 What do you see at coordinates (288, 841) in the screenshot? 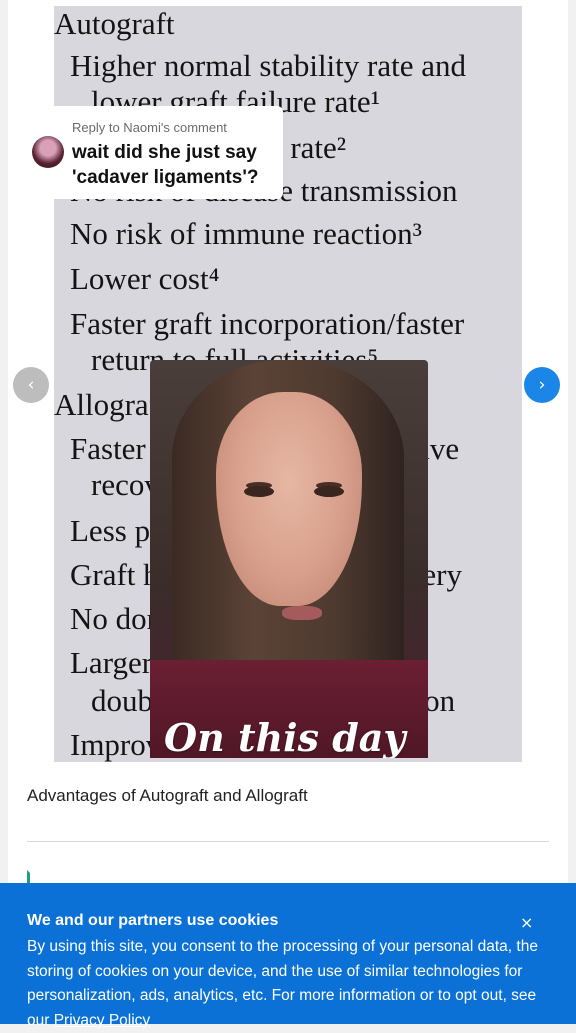
I see `divider` at bounding box center [288, 841].